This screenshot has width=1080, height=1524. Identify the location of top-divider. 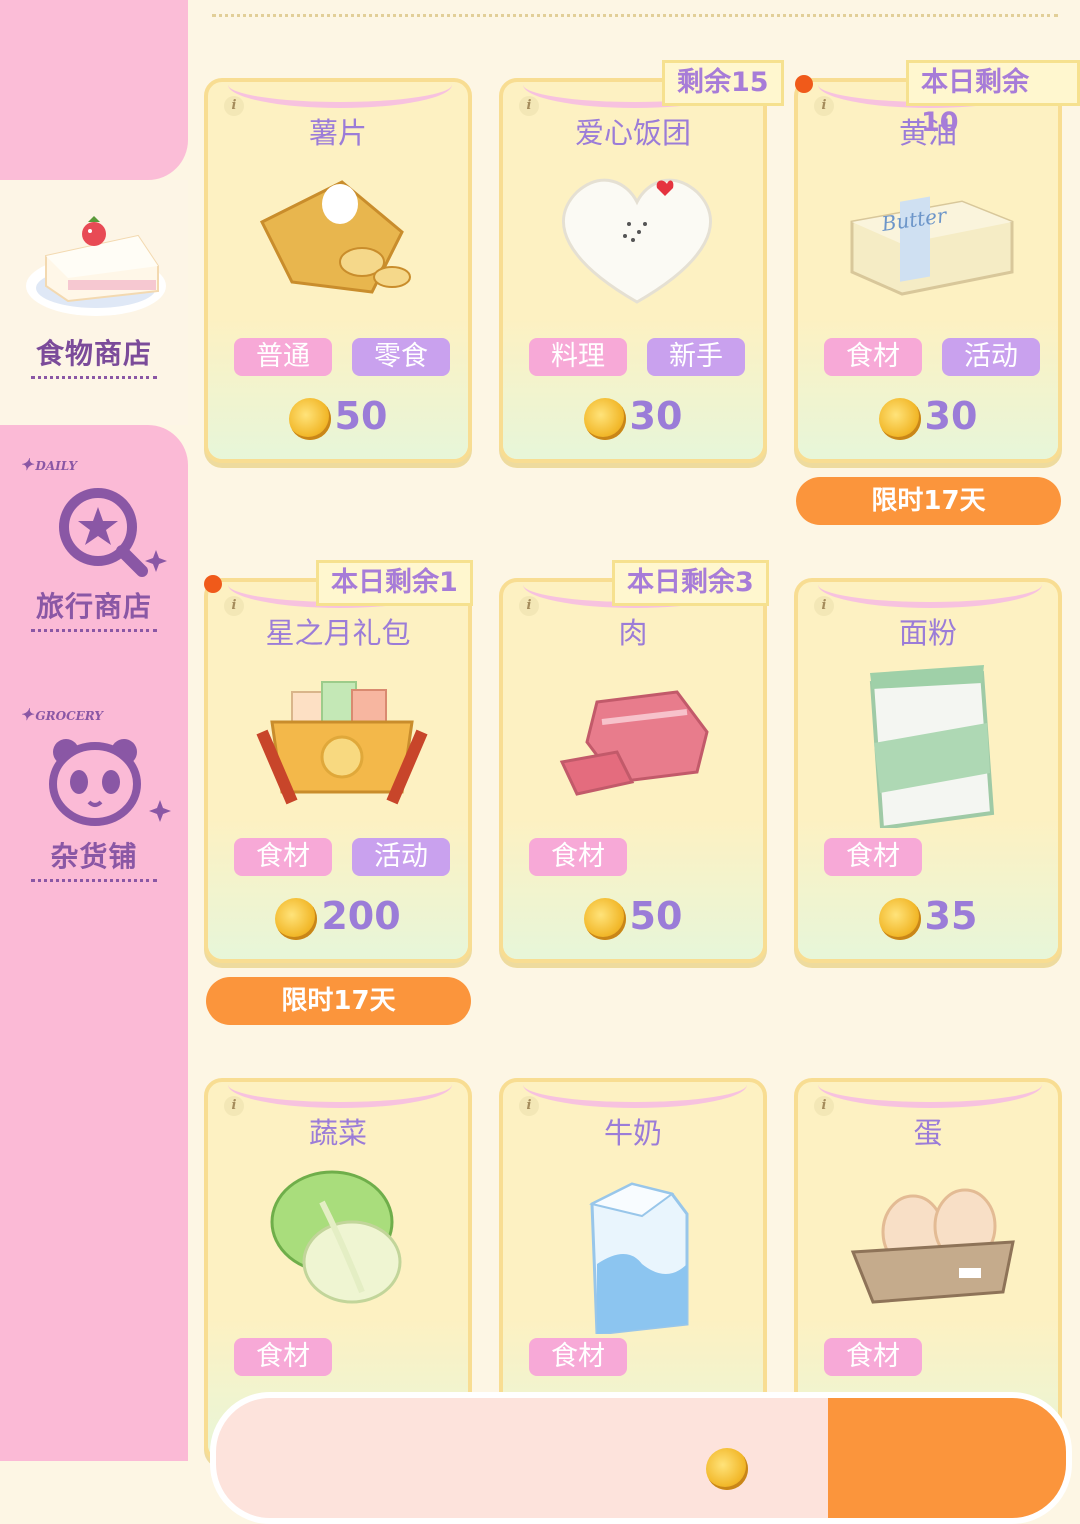
(635, 15).